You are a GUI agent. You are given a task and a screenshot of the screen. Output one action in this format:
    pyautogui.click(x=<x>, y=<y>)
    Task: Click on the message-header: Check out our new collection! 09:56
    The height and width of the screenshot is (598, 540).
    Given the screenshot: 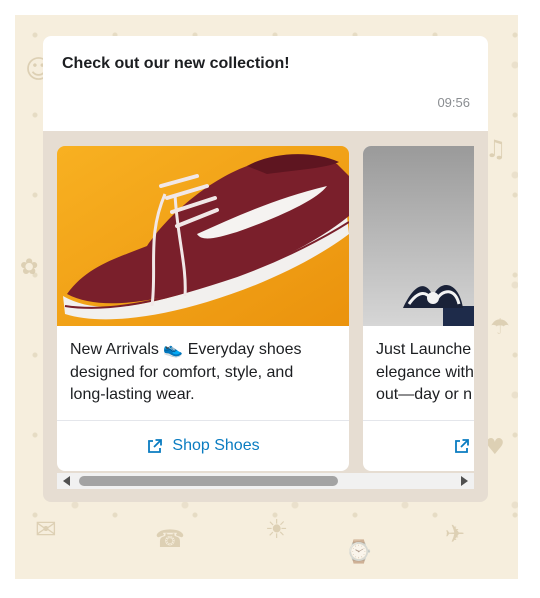 What is the action you would take?
    pyautogui.click(x=265, y=83)
    